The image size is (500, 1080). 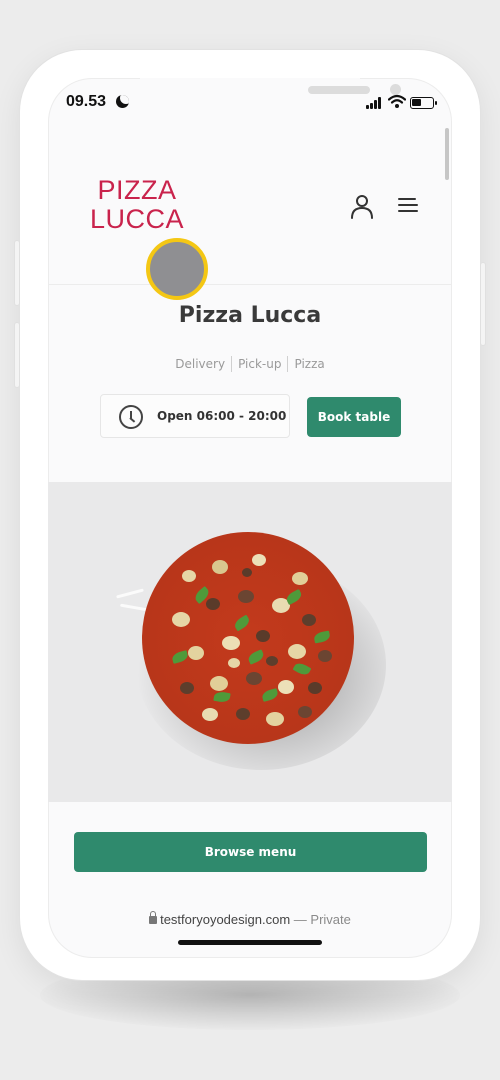 I want to click on logo-line-1: PIZZA, so click(x=137, y=190).